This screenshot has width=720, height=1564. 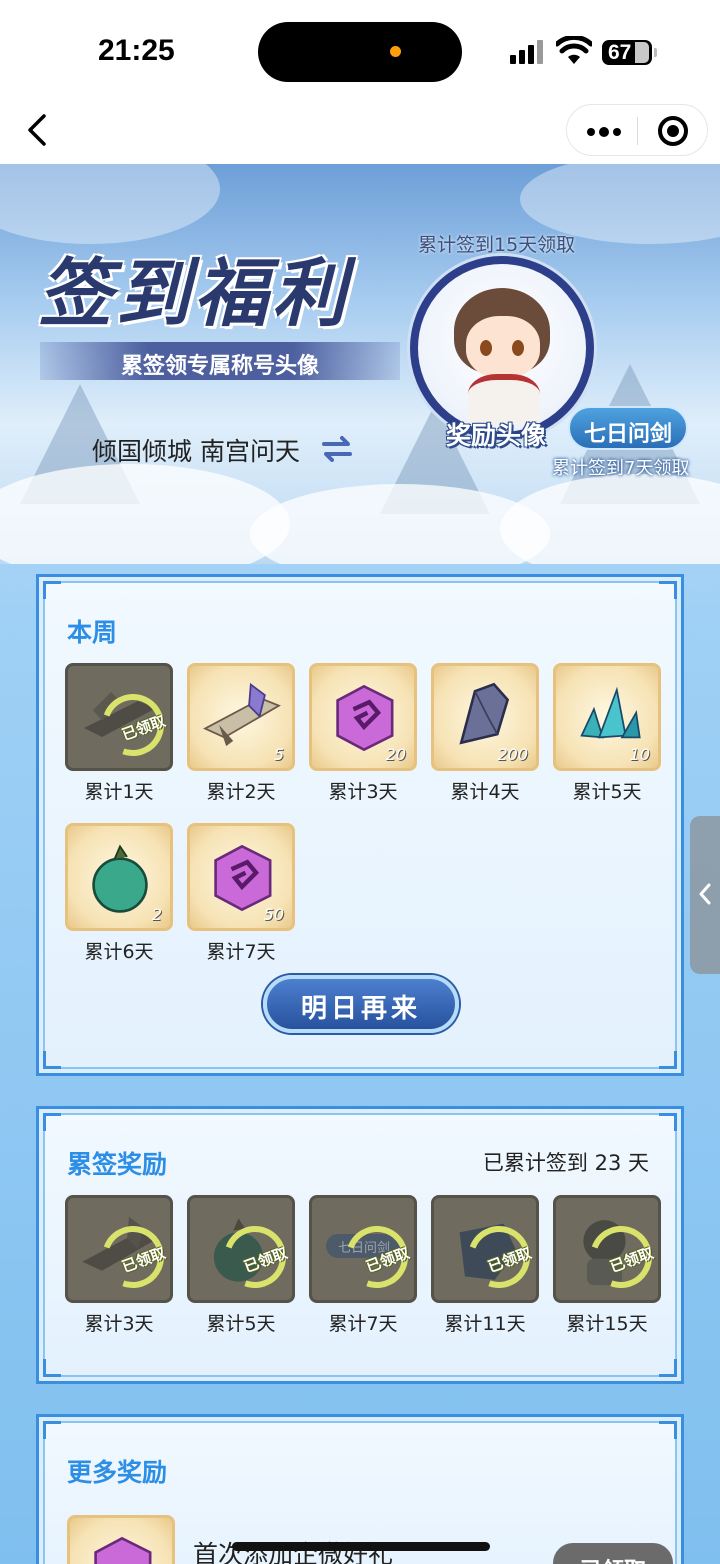 I want to click on reward-tile-day1: 已领取, so click(x=120, y=717).